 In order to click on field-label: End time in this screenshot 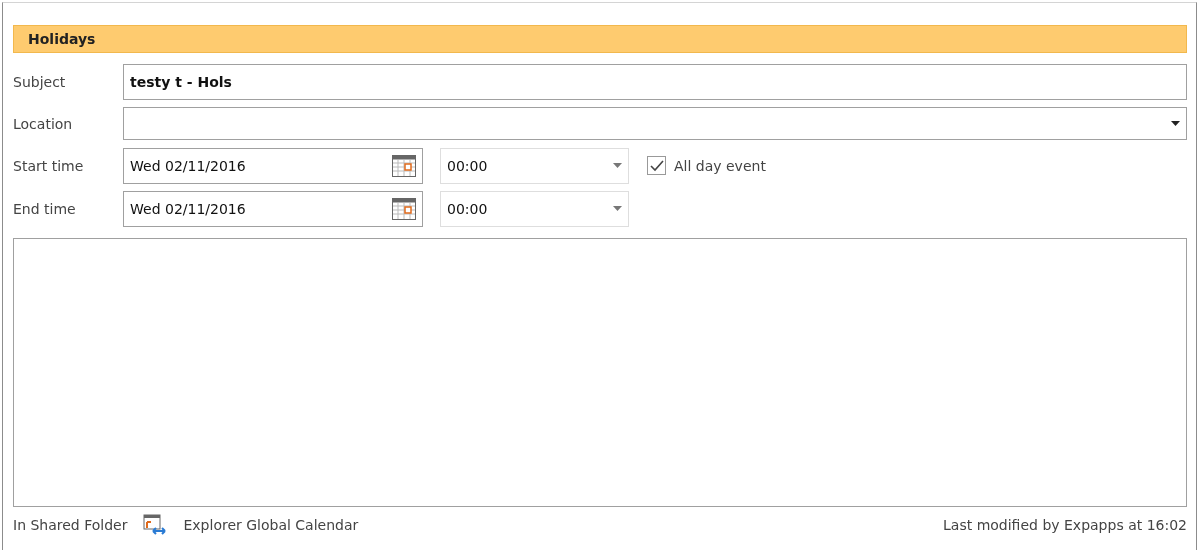, I will do `click(45, 208)`.